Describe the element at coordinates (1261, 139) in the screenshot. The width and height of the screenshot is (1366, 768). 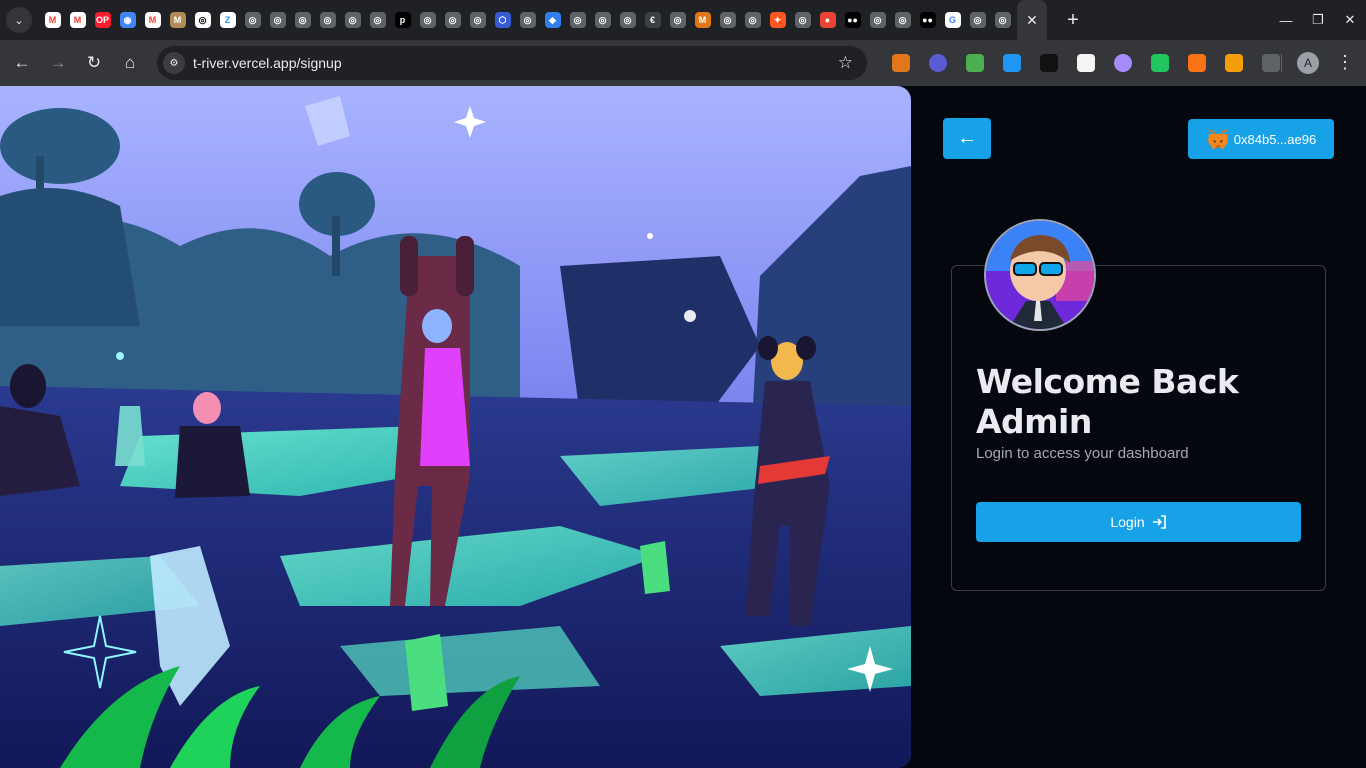
I see `wallet-connect-button: 0x84b5...ae96` at that location.